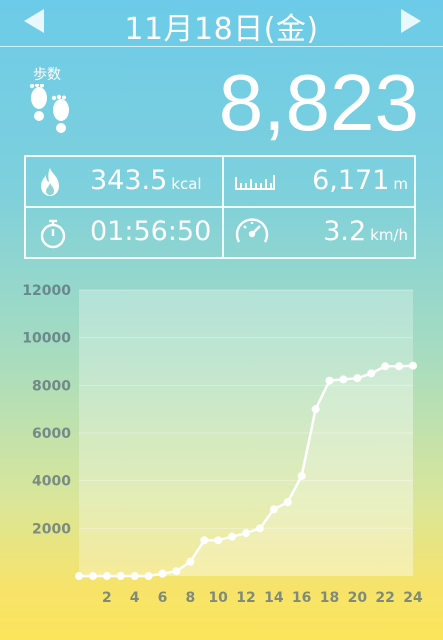 The height and width of the screenshot is (640, 443). What do you see at coordinates (413, 598) in the screenshot?
I see `x-tick-label: 24` at bounding box center [413, 598].